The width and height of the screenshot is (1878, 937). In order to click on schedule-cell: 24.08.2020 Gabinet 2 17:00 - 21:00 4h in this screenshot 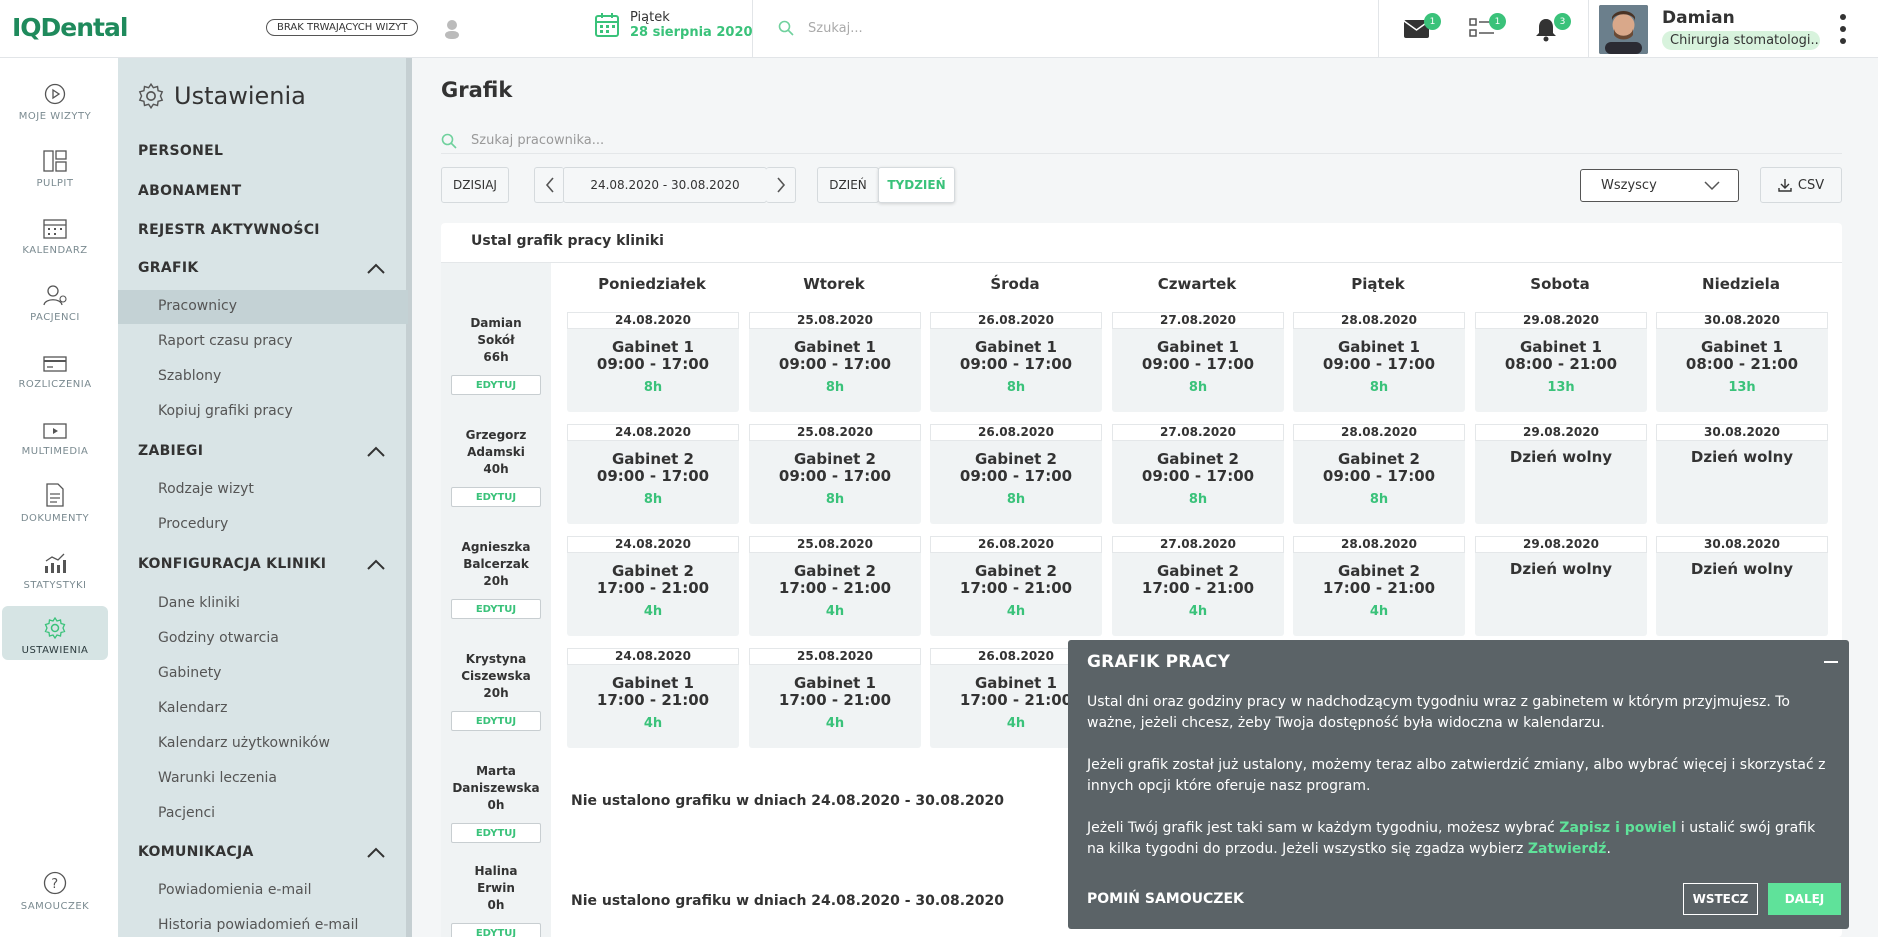, I will do `click(653, 586)`.